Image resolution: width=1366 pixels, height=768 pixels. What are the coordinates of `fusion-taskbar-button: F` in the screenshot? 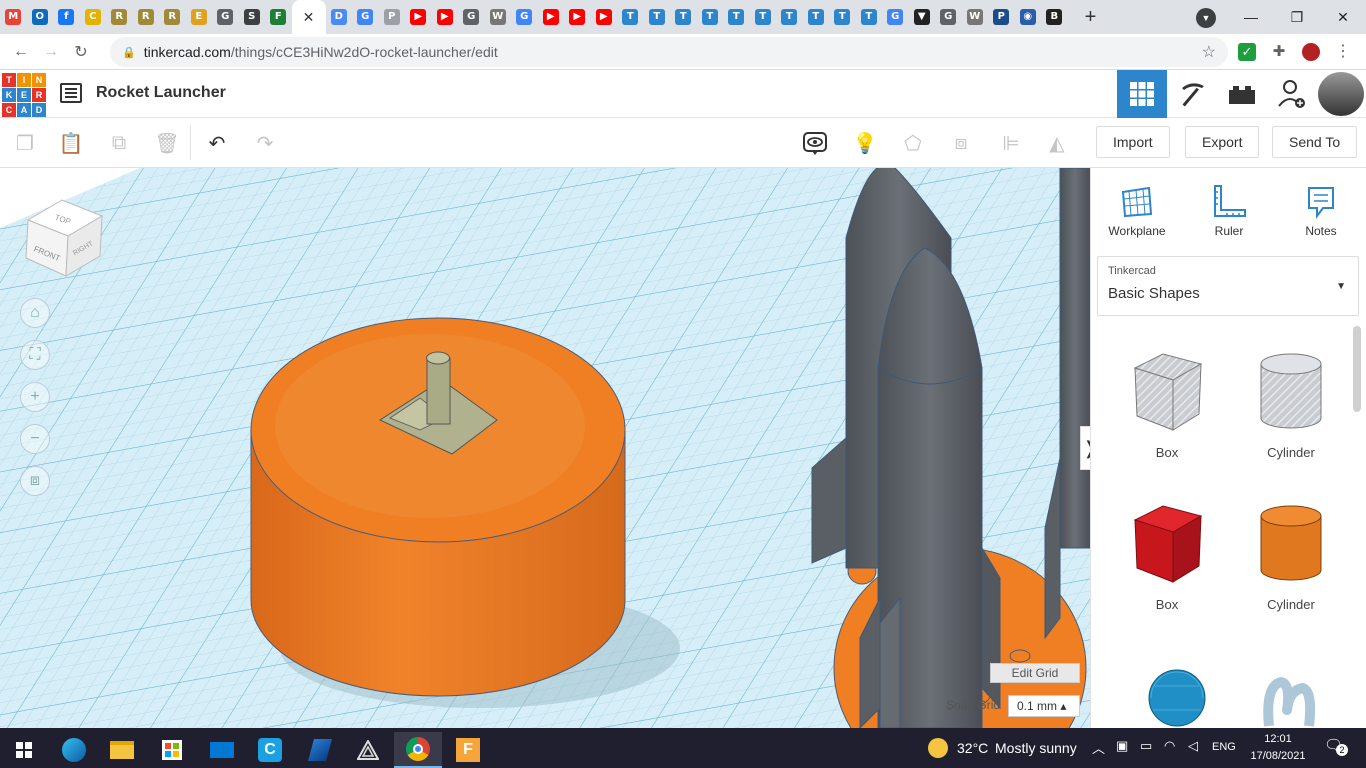 It's located at (468, 750).